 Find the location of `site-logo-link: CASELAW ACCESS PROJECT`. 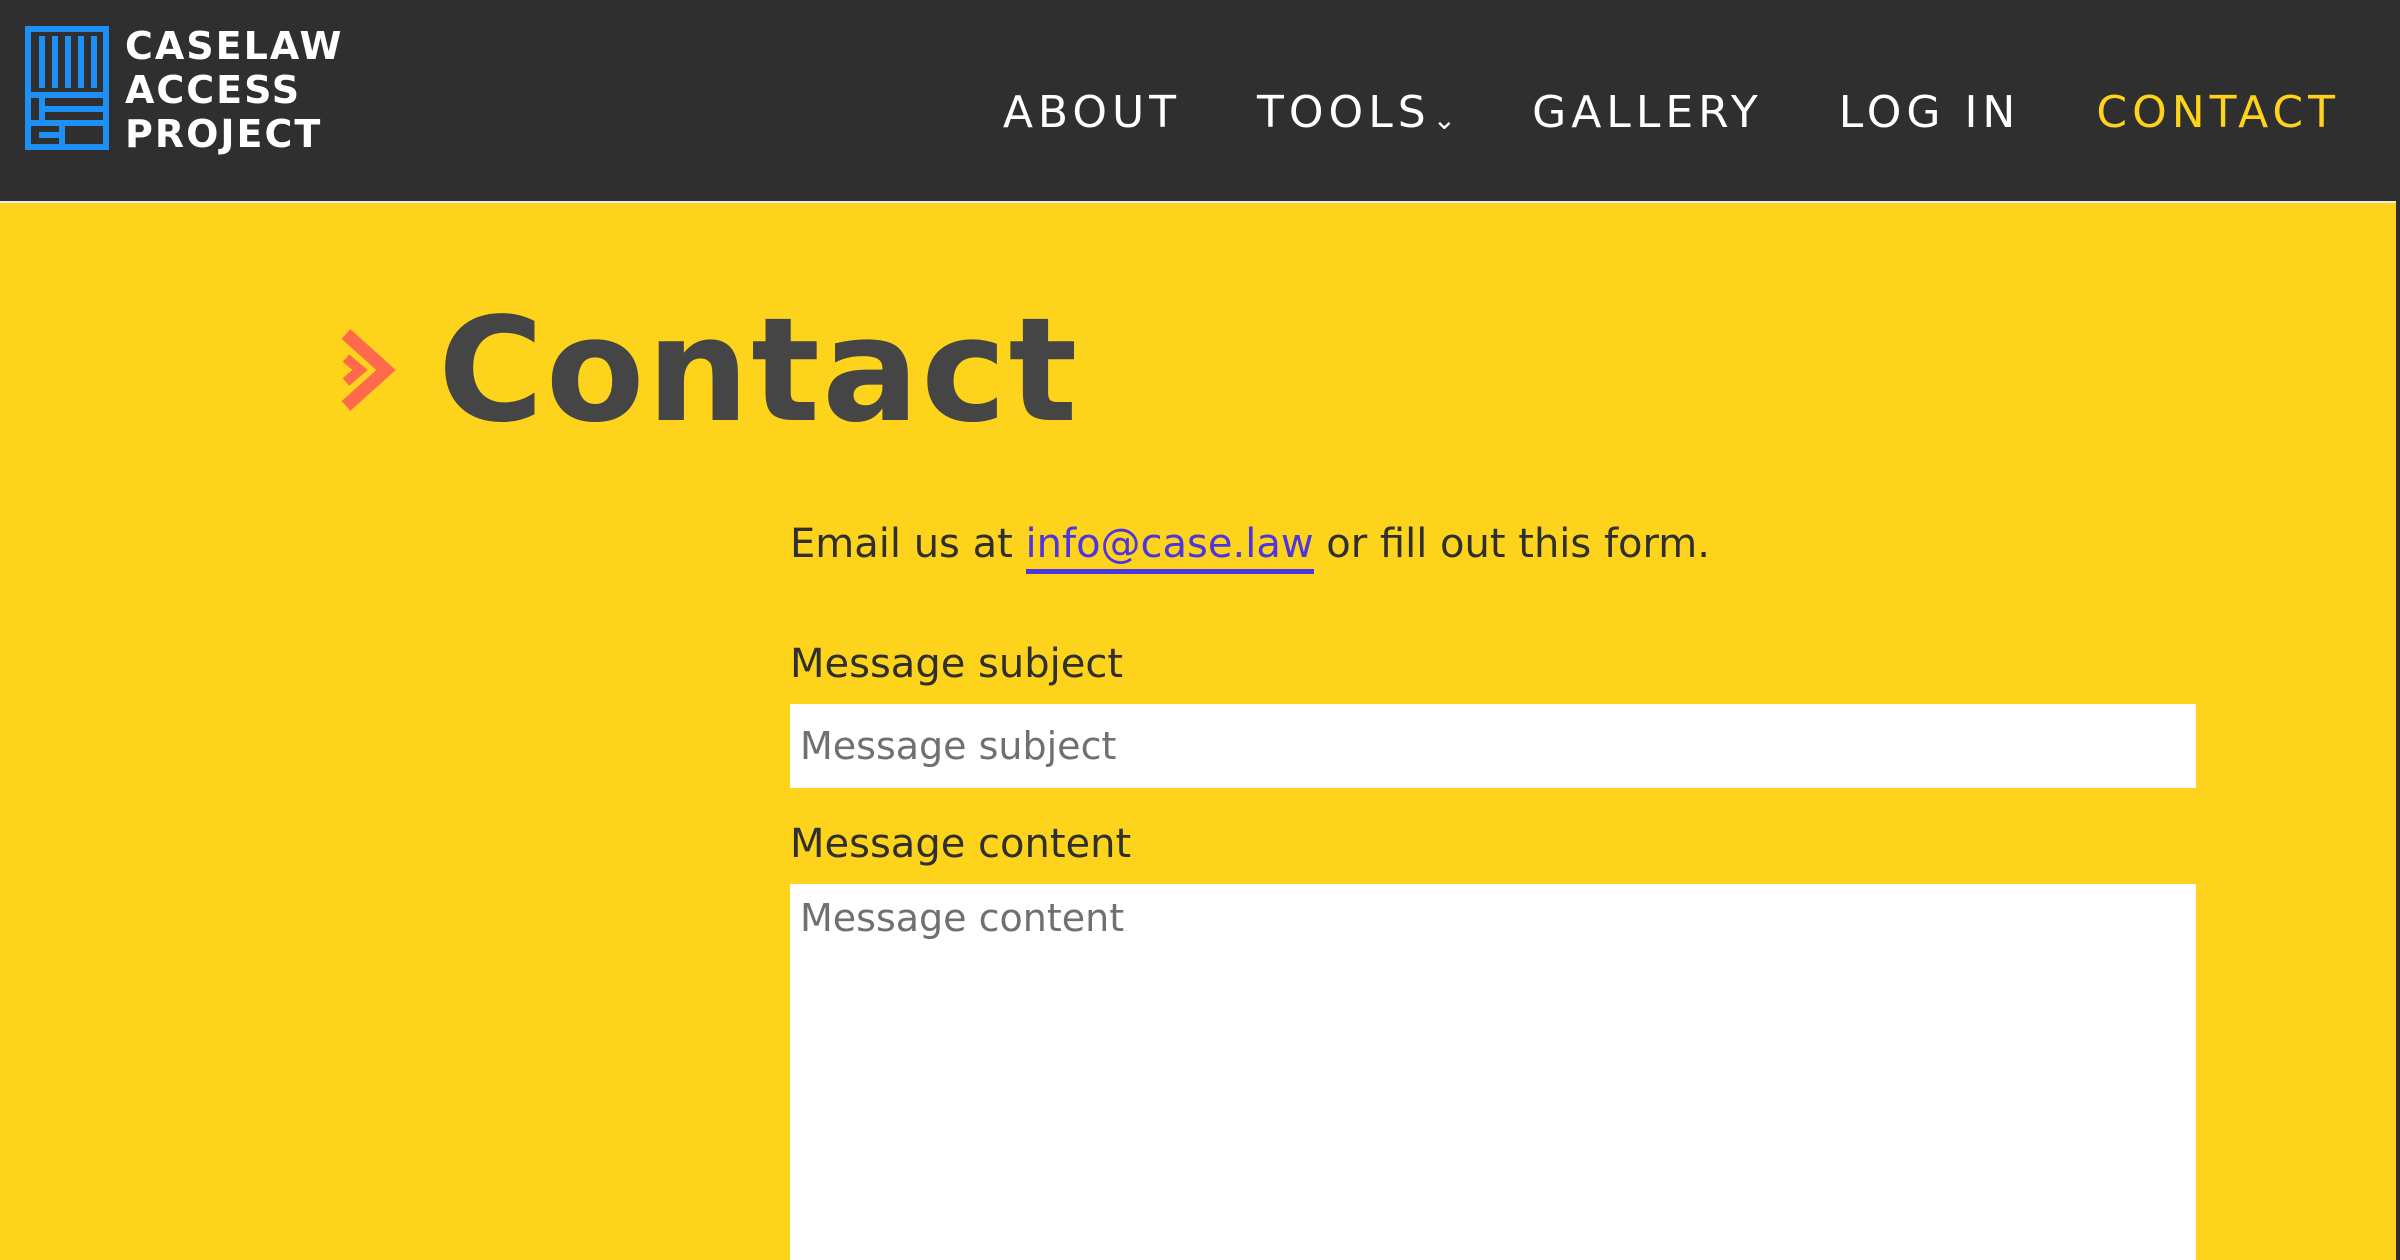

site-logo-link: CASELAW ACCESS PROJECT is located at coordinates (184, 90).